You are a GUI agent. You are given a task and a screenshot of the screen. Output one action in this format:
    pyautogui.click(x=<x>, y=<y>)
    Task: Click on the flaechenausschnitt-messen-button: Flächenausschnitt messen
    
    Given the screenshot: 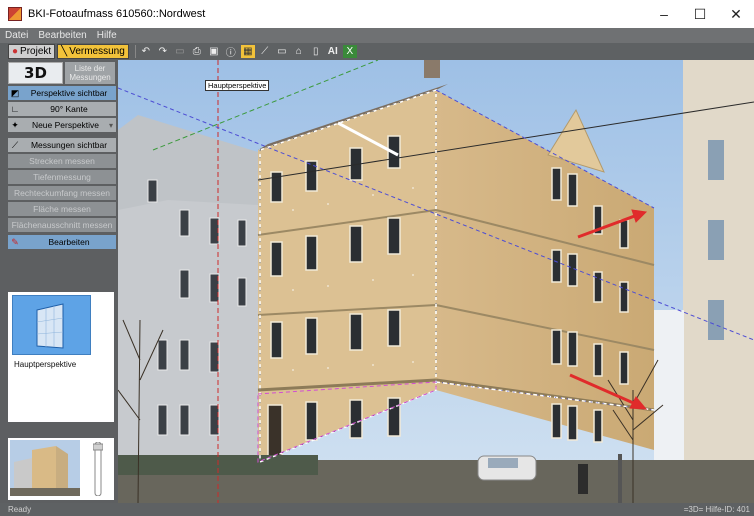 What is the action you would take?
    pyautogui.click(x=62, y=225)
    